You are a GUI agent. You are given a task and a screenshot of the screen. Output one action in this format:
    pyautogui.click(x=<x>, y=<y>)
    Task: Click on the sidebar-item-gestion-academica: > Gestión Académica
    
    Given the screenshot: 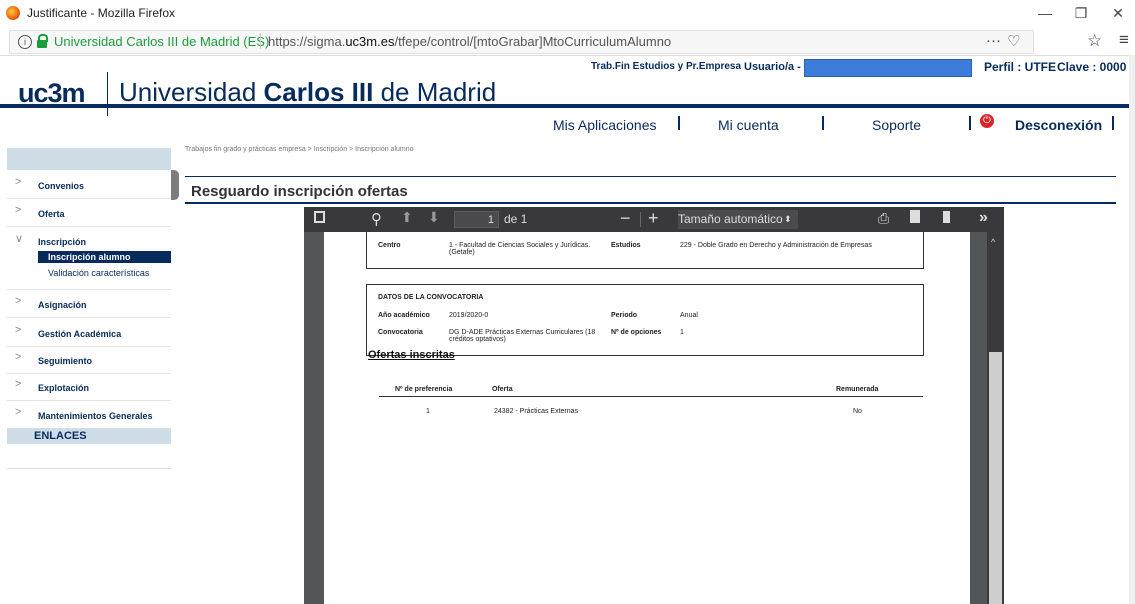 What is the action you would take?
    pyautogui.click(x=89, y=333)
    